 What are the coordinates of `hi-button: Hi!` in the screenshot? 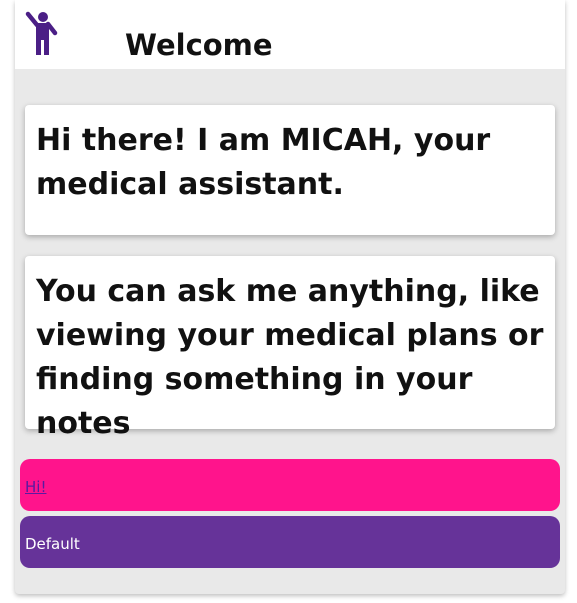 It's located at (290, 485).